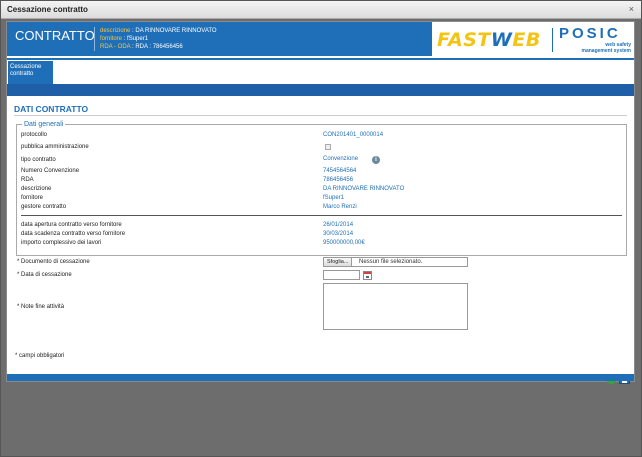 The width and height of the screenshot is (642, 457). Describe the element at coordinates (55, 147) in the screenshot. I see `label-pubblica-amministrazione: pubblica amministrazione` at that location.